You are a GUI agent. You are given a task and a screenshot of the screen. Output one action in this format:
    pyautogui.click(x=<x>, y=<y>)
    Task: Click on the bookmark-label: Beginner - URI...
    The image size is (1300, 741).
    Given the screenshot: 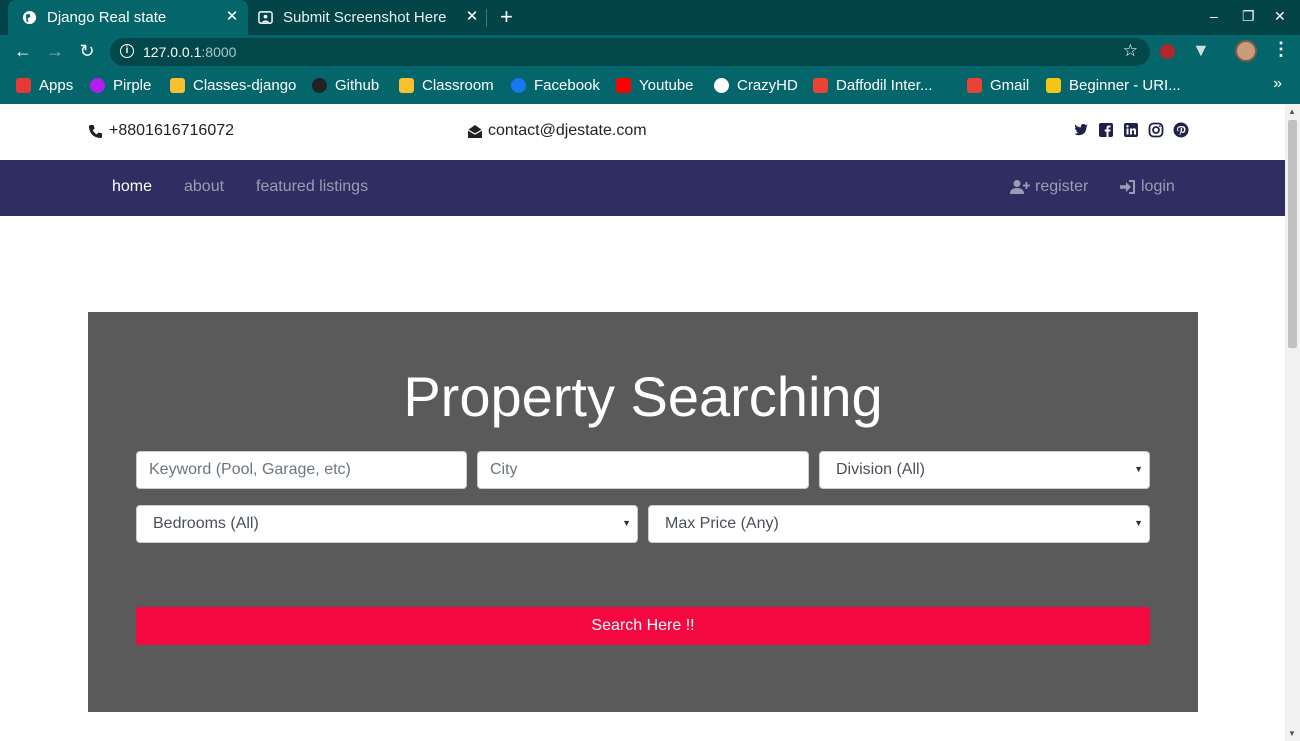 What is the action you would take?
    pyautogui.click(x=1125, y=85)
    